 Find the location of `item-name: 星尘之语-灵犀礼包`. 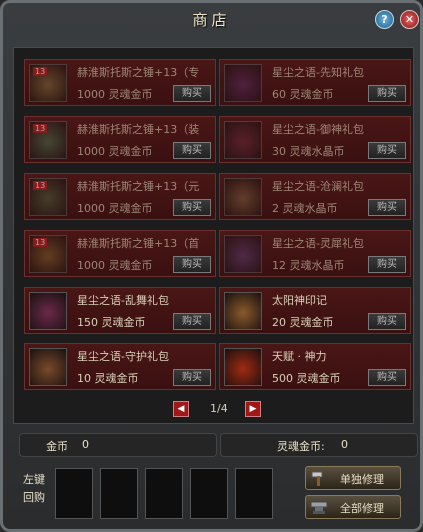

item-name: 星尘之语-灵犀礼包 is located at coordinates (318, 243).